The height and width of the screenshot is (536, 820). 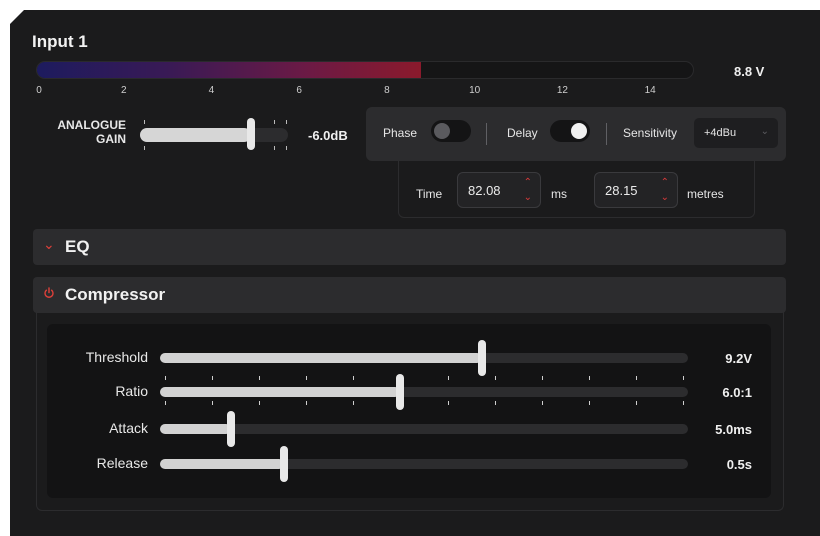 I want to click on attack-slider-track, so click(x=424, y=429).